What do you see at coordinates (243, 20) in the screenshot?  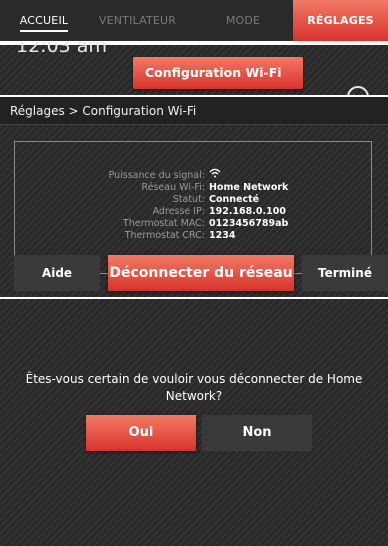 I see `tab-mode: MODE` at bounding box center [243, 20].